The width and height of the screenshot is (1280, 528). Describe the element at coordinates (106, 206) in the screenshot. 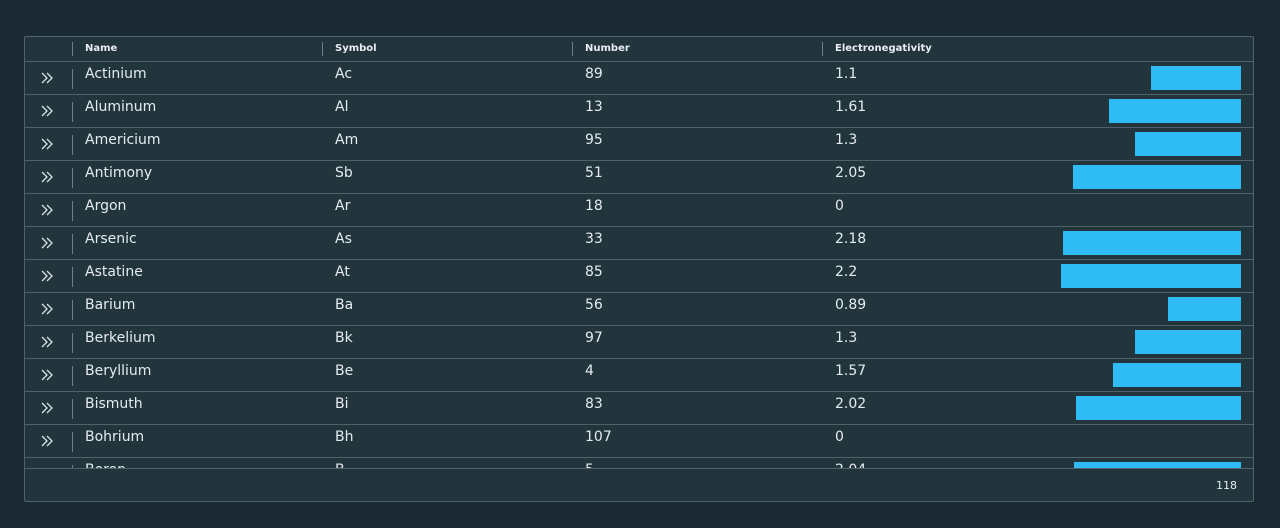

I see `cell-name: Argon` at that location.